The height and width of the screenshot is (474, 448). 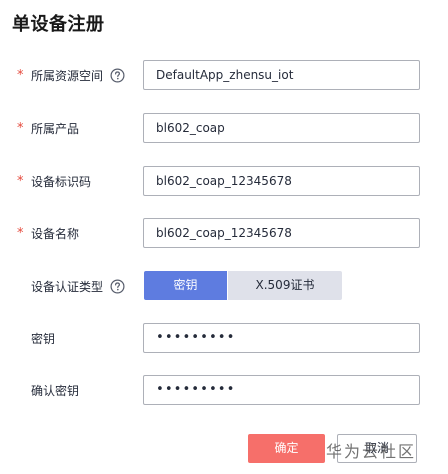 What do you see at coordinates (43, 339) in the screenshot?
I see `secret-label: 密钥` at bounding box center [43, 339].